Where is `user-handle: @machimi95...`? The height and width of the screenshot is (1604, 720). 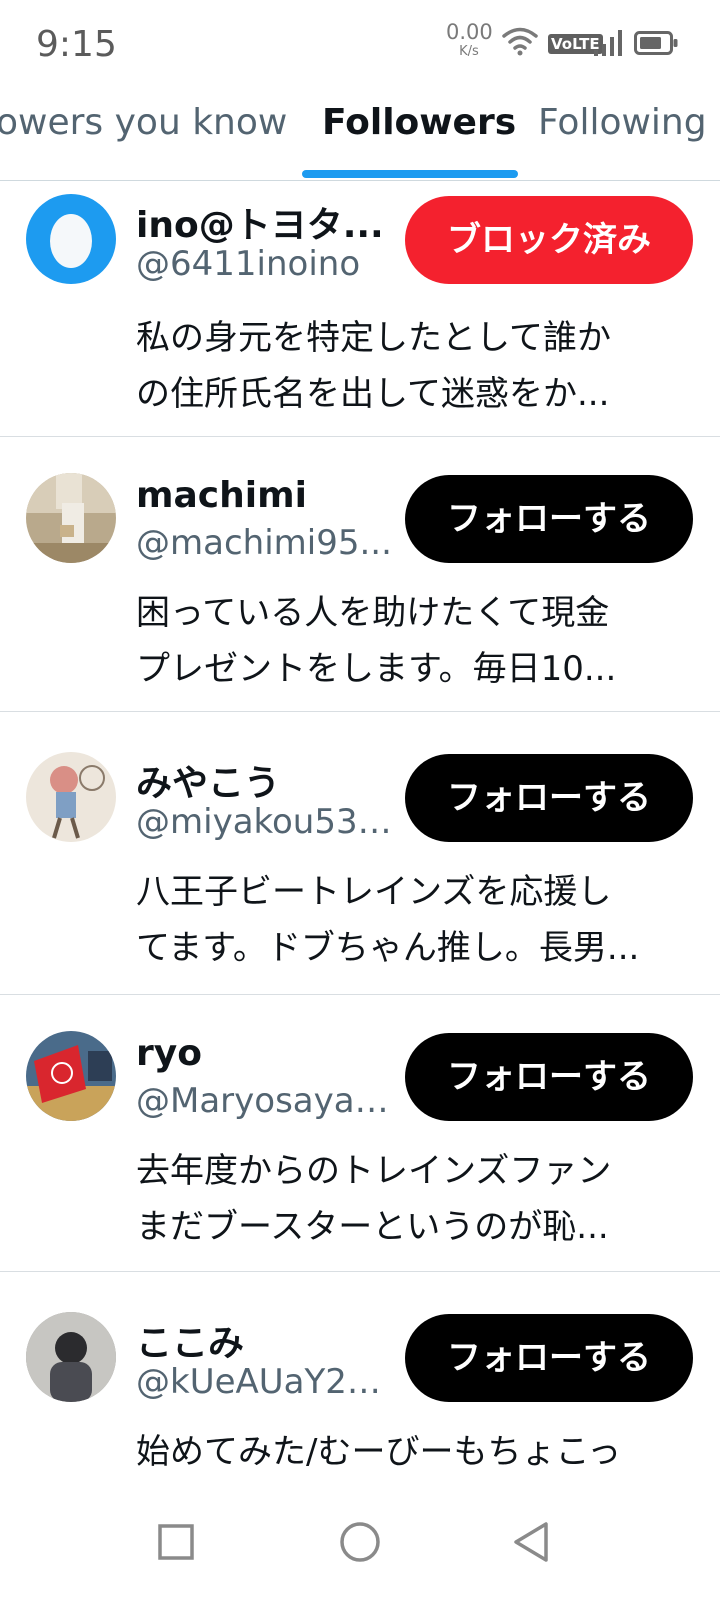 user-handle: @machimi95... is located at coordinates (264, 543).